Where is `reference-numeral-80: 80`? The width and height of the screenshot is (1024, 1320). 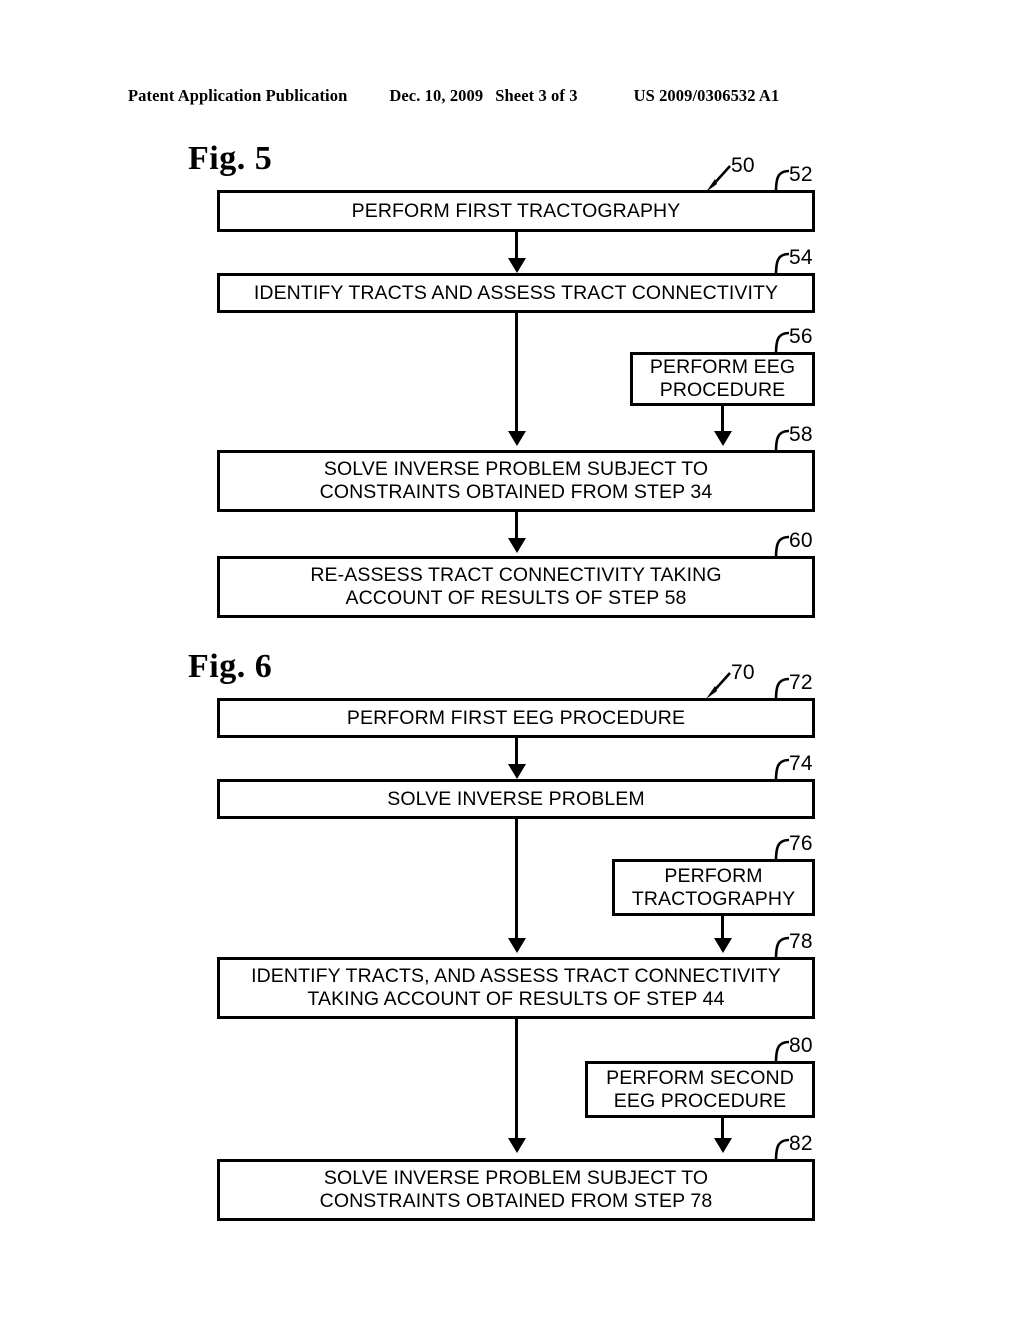 reference-numeral-80: 80 is located at coordinates (801, 1045).